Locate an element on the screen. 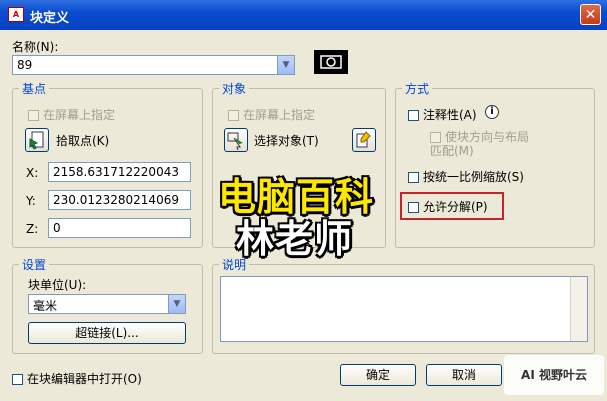 The image size is (607, 401). pick-point-label: 拾取点(K) is located at coordinates (83, 141).